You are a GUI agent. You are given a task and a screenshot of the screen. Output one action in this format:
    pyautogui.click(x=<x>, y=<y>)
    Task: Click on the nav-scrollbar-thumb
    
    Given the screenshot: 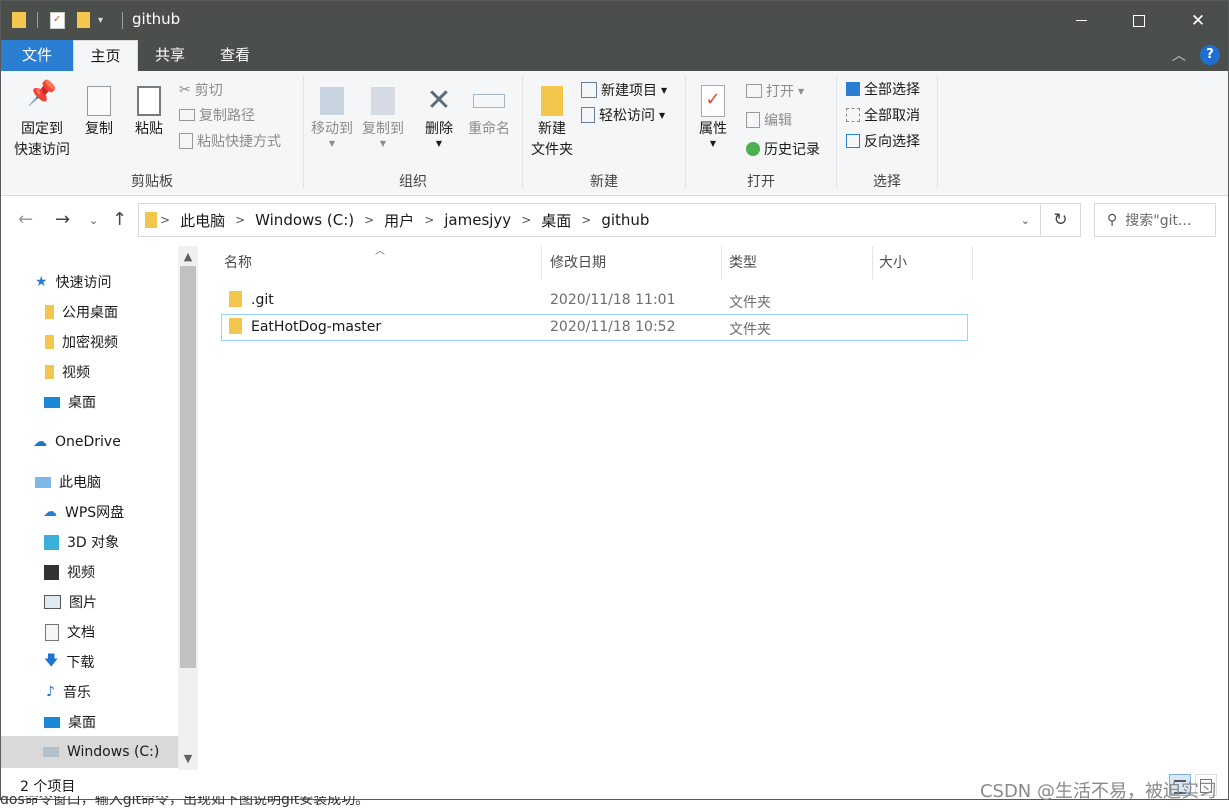 What is the action you would take?
    pyautogui.click(x=188, y=467)
    